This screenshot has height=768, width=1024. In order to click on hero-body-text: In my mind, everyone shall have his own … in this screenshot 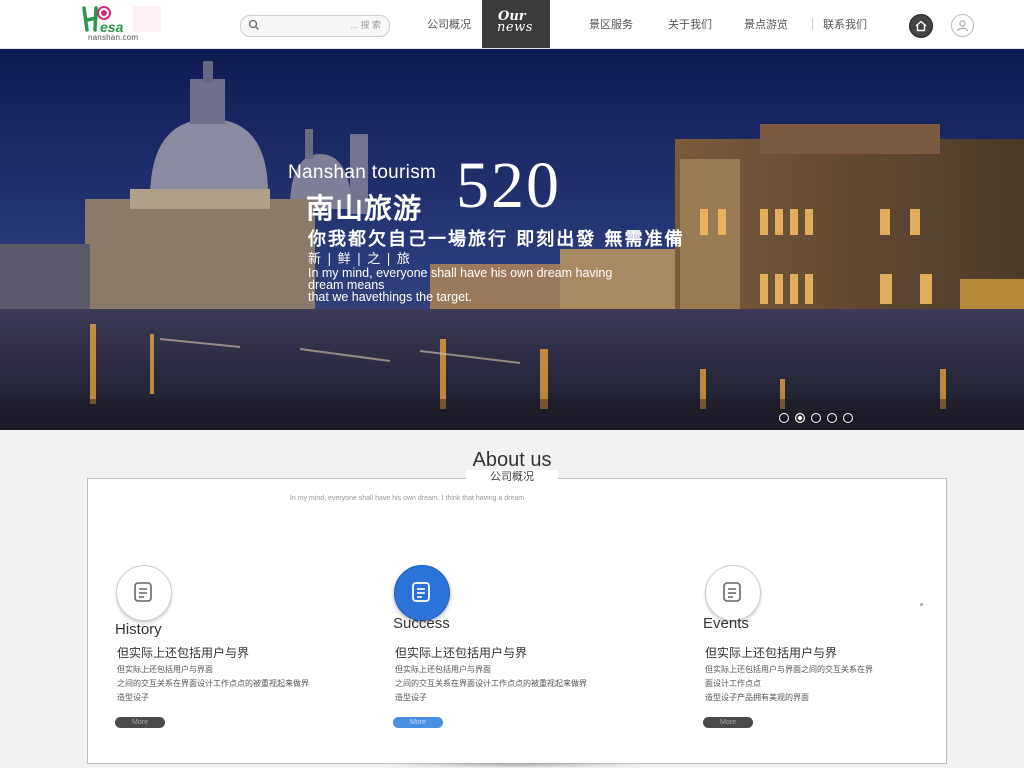, I will do `click(498, 285)`.